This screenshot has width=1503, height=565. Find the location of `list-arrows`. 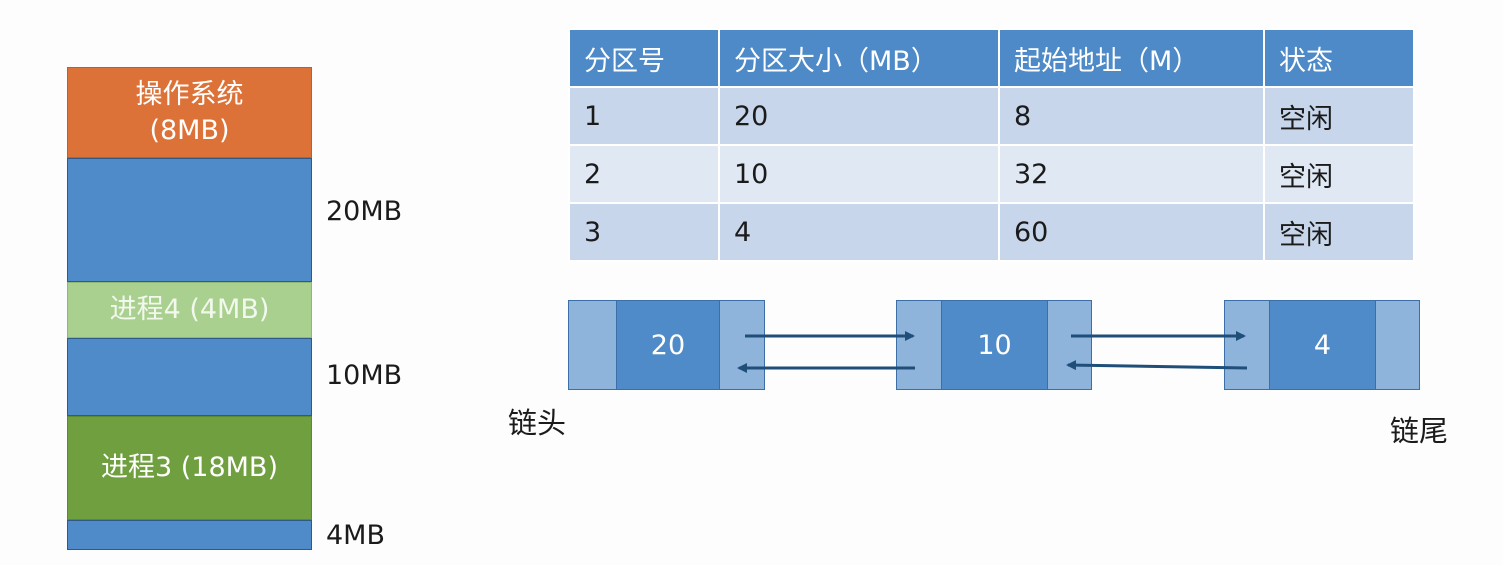

list-arrows is located at coordinates (992, 352).